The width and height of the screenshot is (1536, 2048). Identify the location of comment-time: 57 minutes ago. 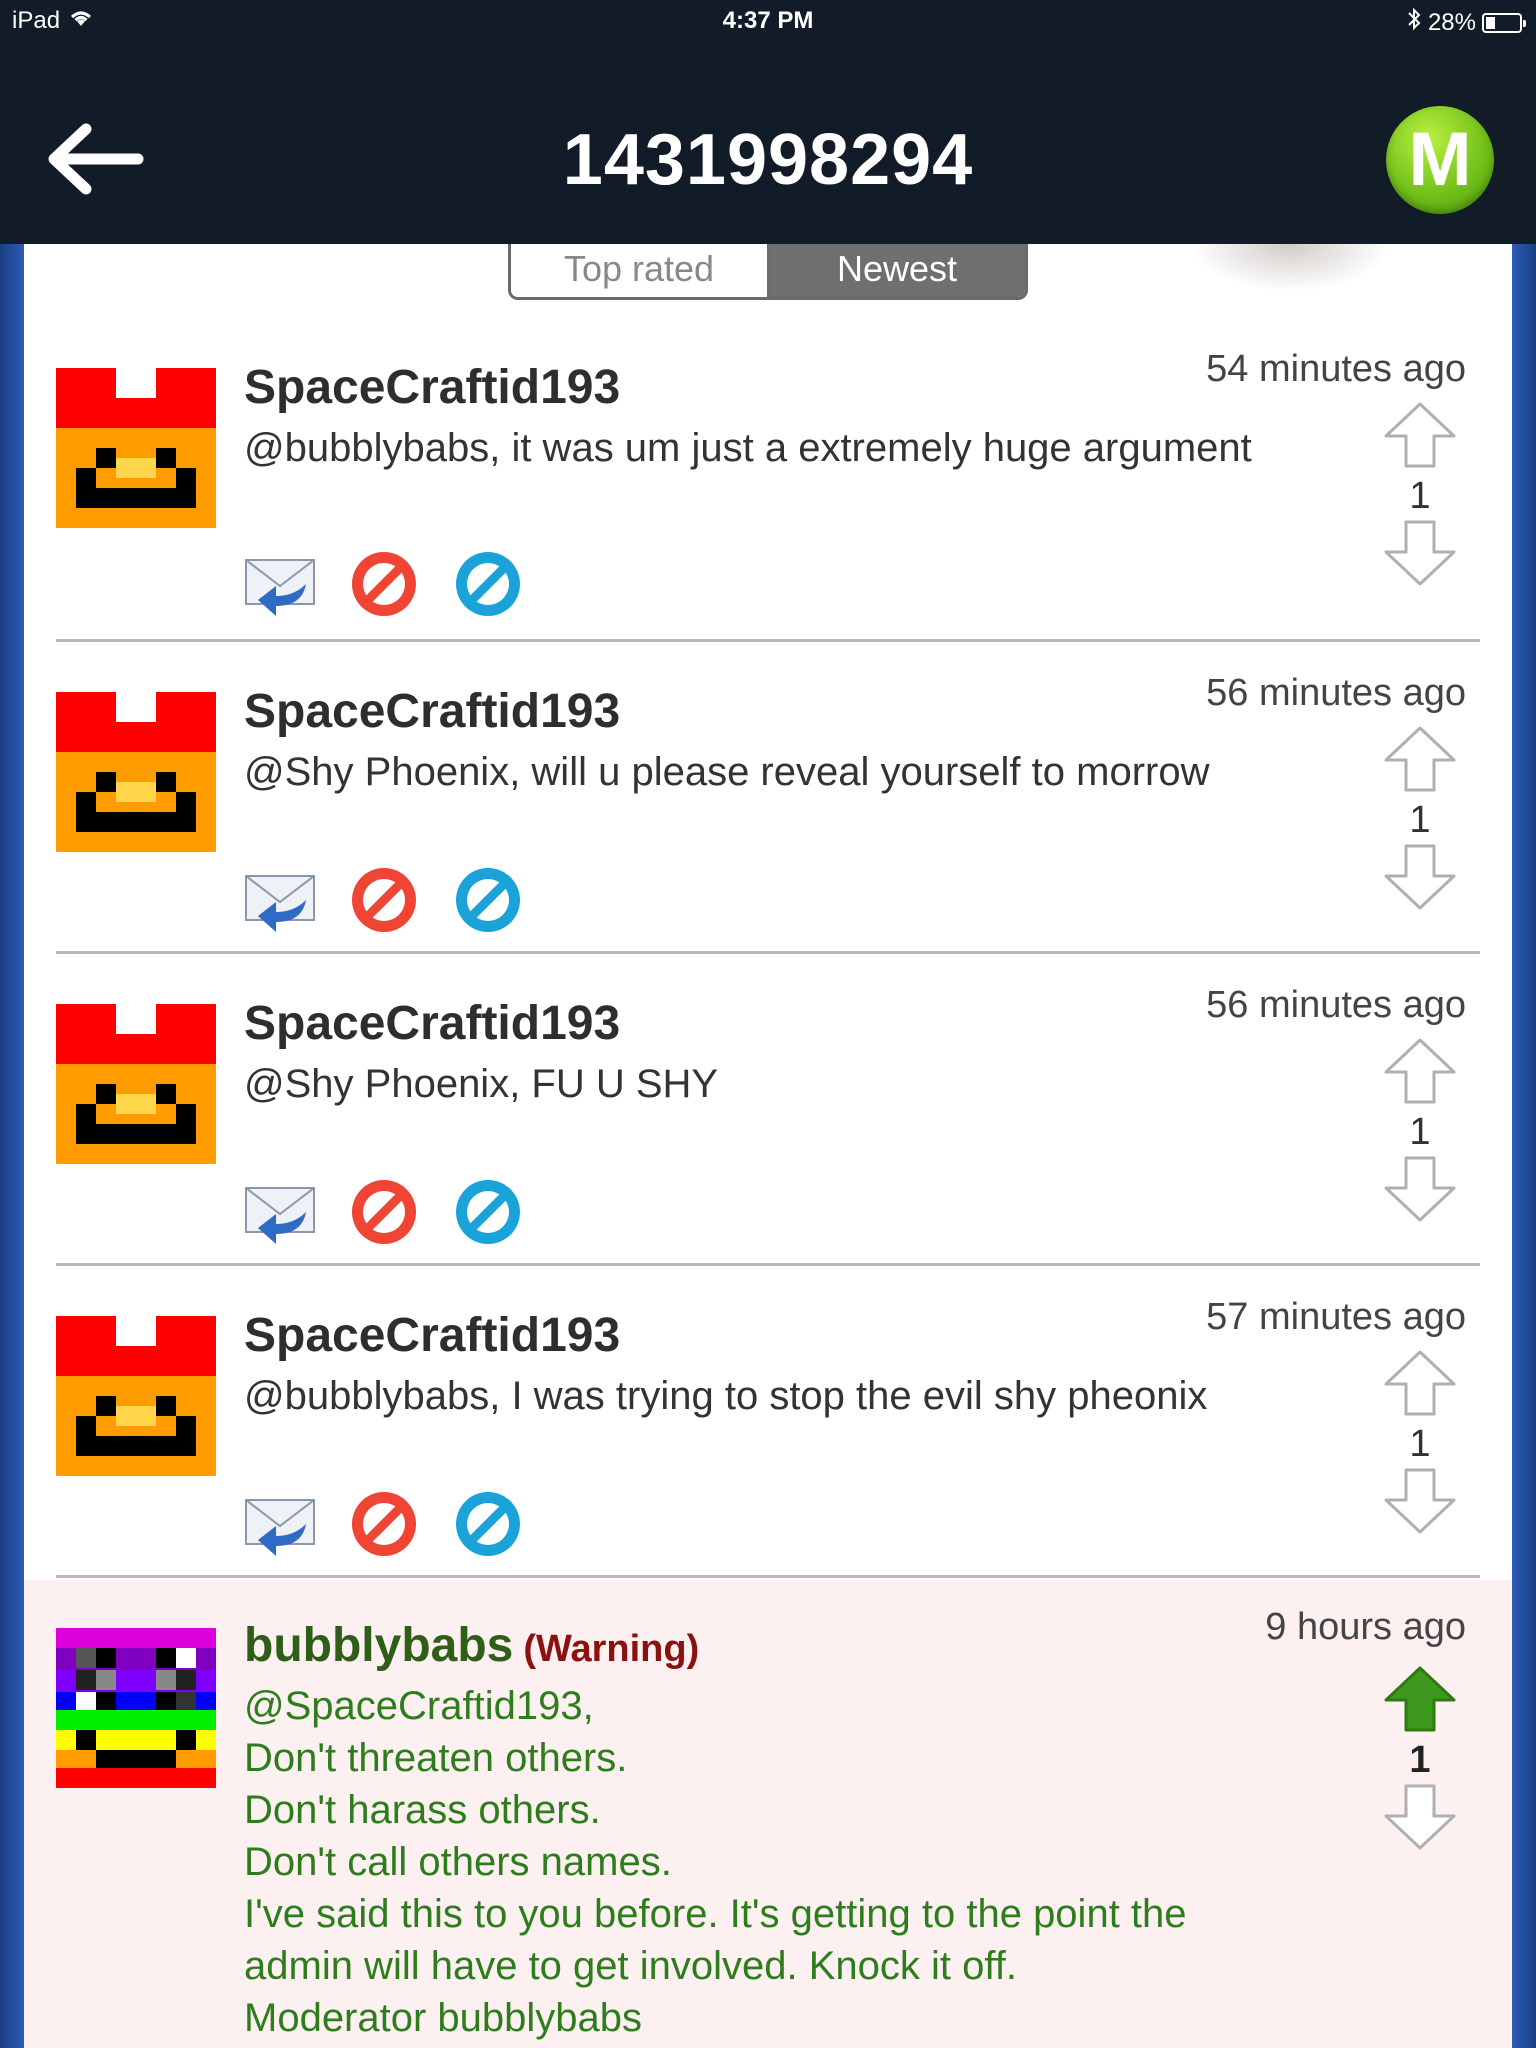
(1336, 1317).